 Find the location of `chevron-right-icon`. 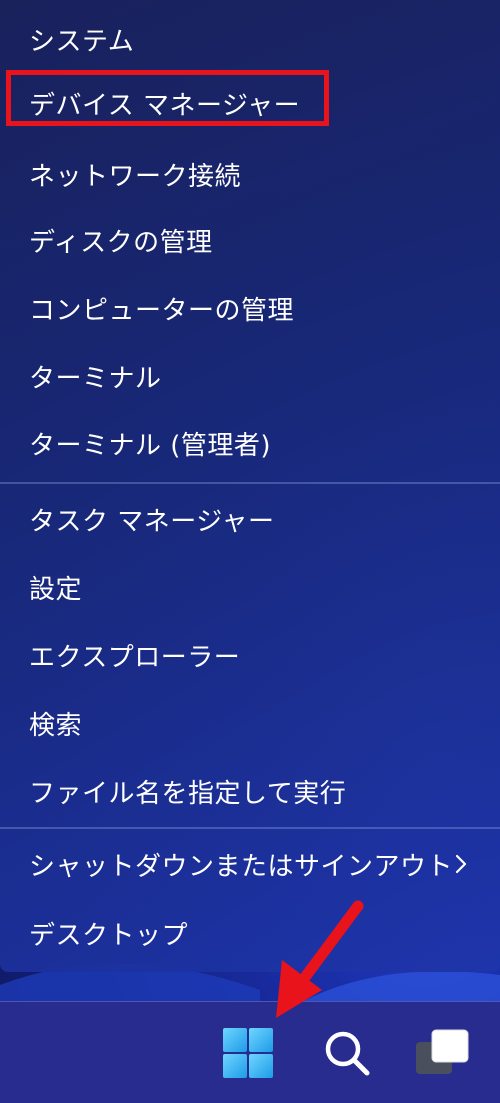

chevron-right-icon is located at coordinates (461, 864).